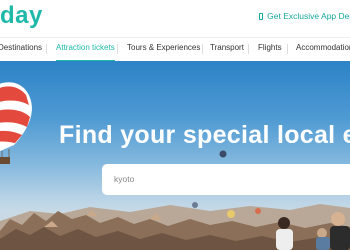 The width and height of the screenshot is (350, 250). I want to click on nav-item-destinations: Destinations, so click(21, 49).